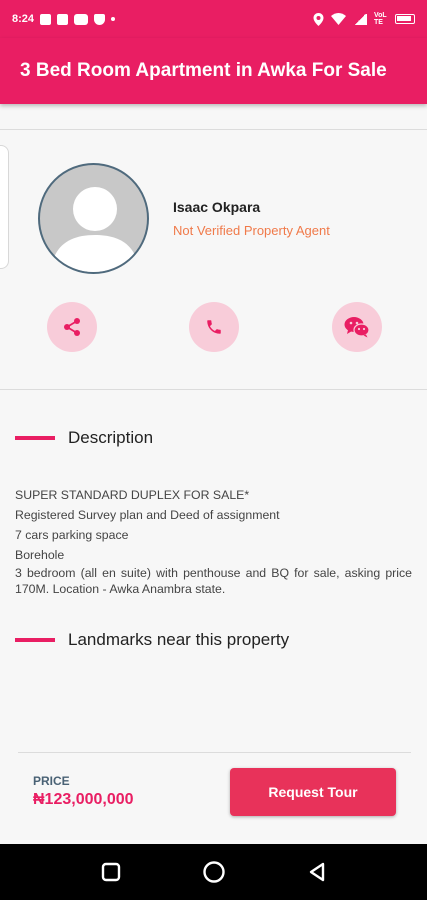 Image resolution: width=427 pixels, height=900 pixels. What do you see at coordinates (313, 792) in the screenshot?
I see `request-tour-button: Request Tour` at bounding box center [313, 792].